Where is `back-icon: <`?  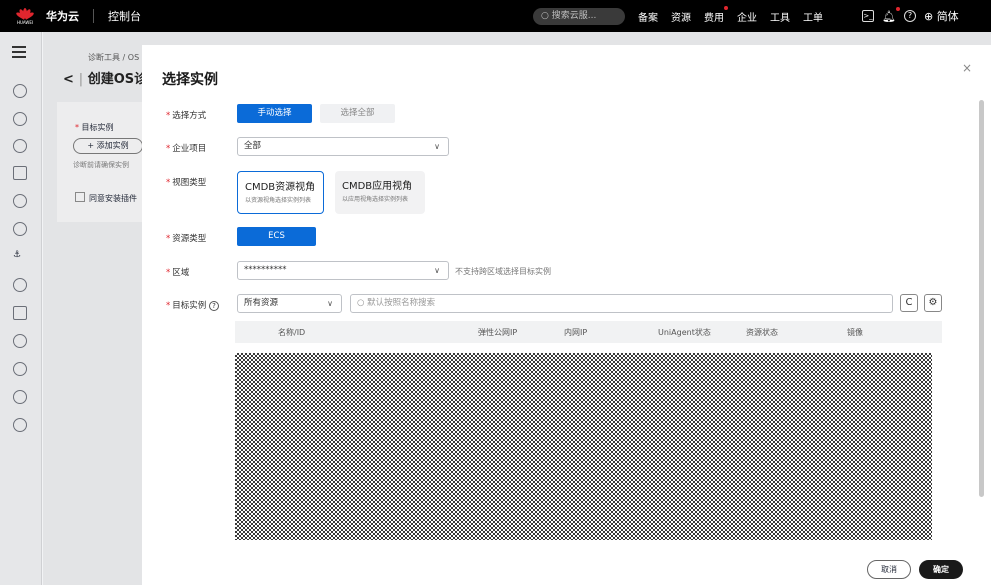 back-icon: < is located at coordinates (68, 79).